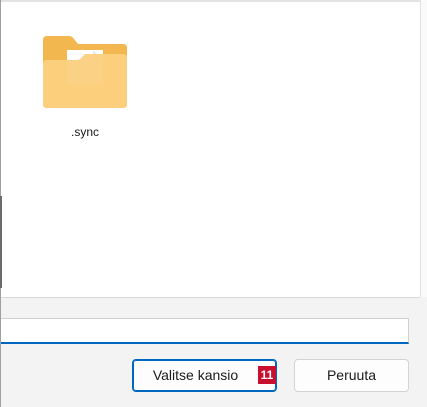  I want to click on folder-icon, so click(85, 72).